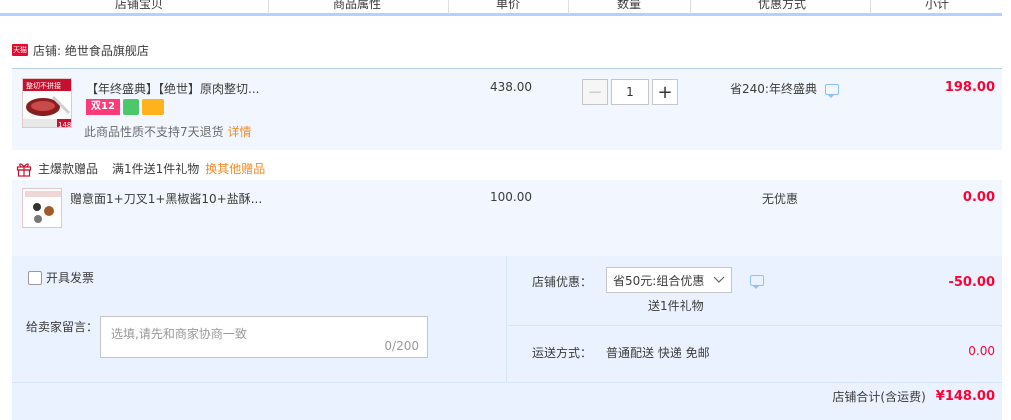  I want to click on gift-thumbnail, so click(42, 208).